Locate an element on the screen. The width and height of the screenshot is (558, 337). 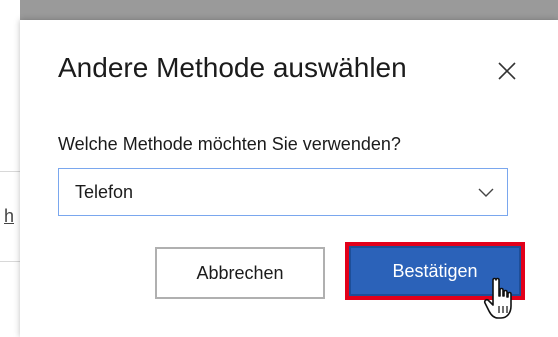
background-page: h is located at coordinates (10, 168).